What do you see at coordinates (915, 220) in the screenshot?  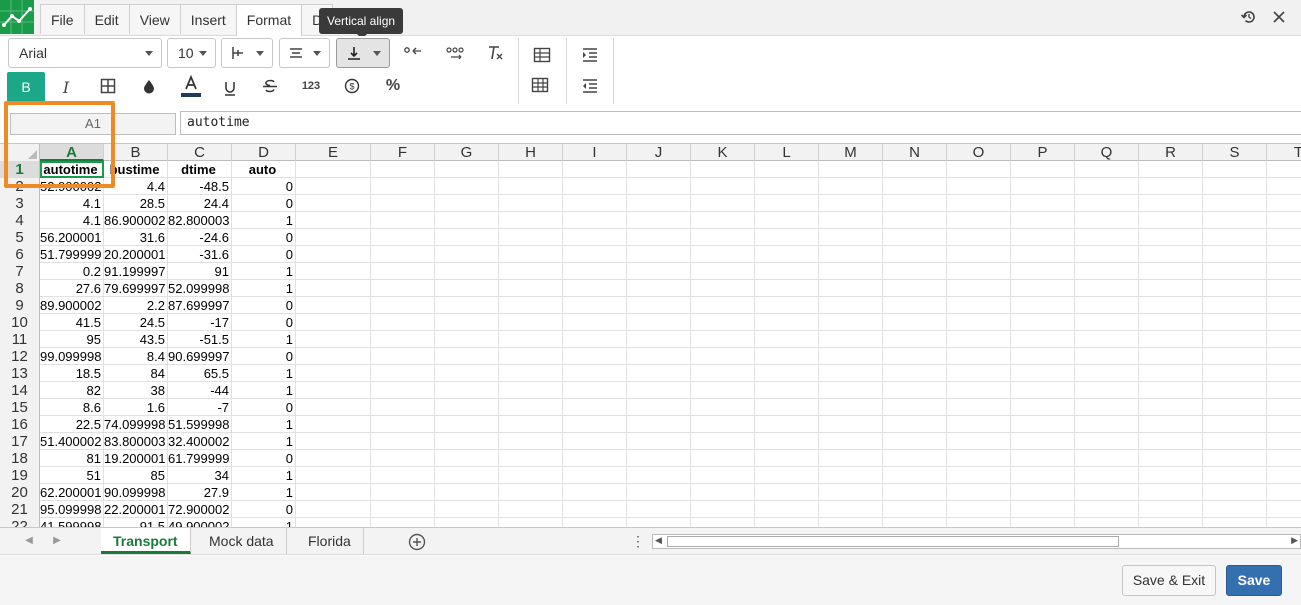 I see `cell-n4` at bounding box center [915, 220].